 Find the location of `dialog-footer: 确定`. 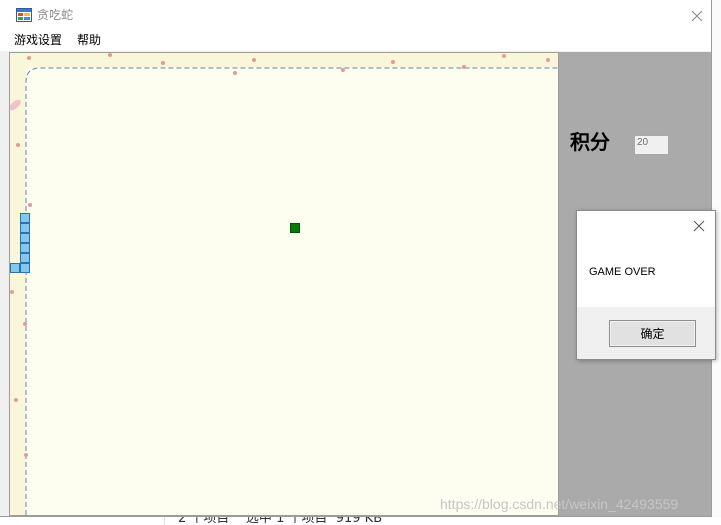

dialog-footer: 确定 is located at coordinates (646, 333).